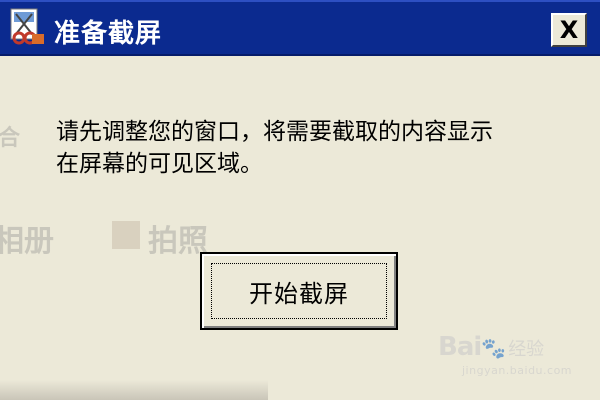 Image resolution: width=600 pixels, height=400 pixels. I want to click on title-bar: 准备截屏 X, so click(300, 28).